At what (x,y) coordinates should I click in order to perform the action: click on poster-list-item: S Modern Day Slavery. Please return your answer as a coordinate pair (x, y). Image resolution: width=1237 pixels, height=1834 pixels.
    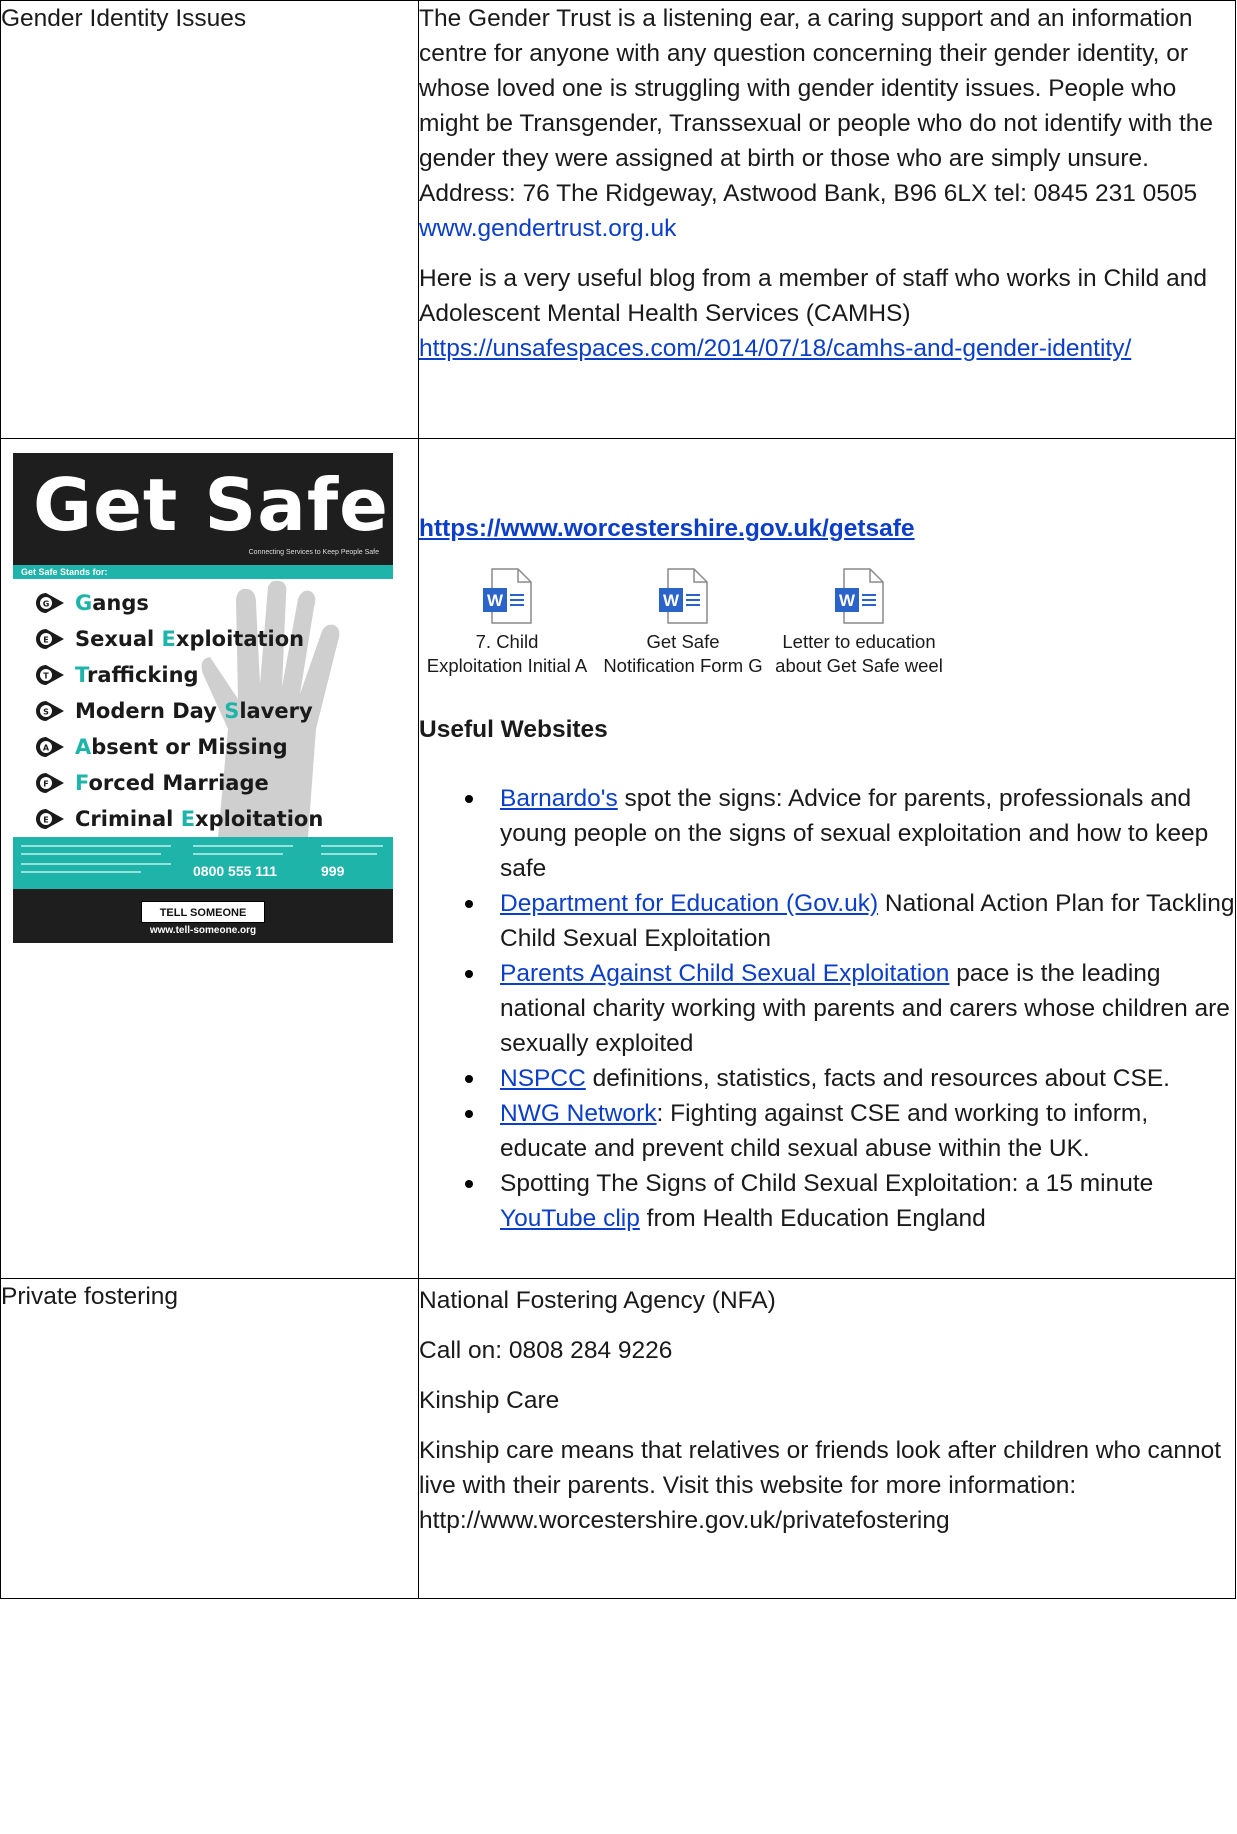
    Looking at the image, I should click on (179, 711).